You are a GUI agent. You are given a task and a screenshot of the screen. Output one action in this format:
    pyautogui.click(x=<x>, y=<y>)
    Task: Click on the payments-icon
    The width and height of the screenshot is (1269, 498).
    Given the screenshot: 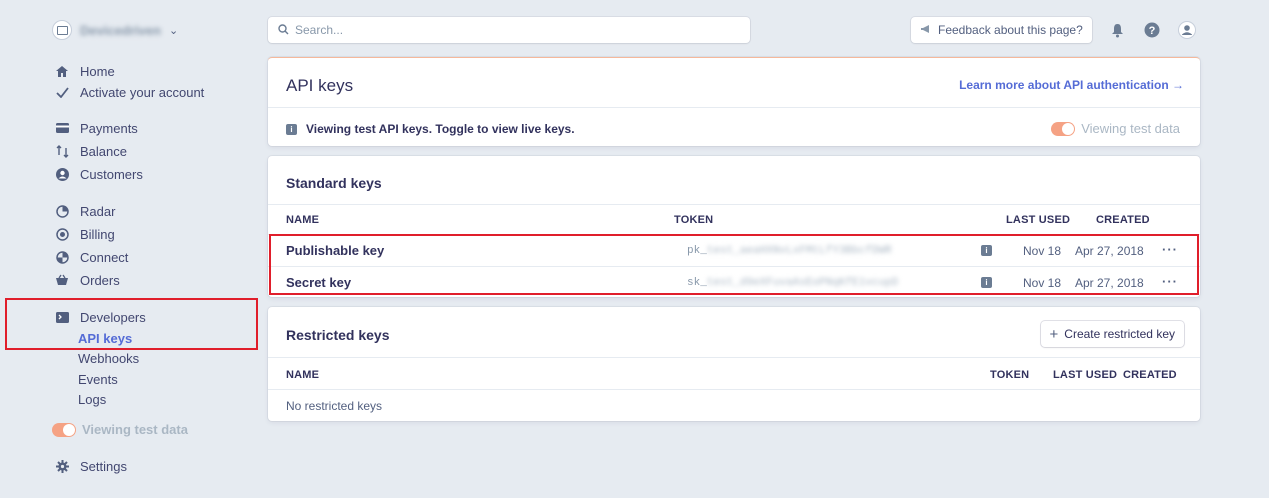 What is the action you would take?
    pyautogui.click(x=62, y=128)
    